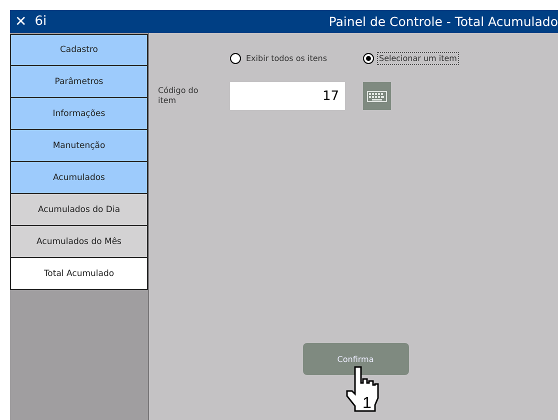 The image size is (558, 420). What do you see at coordinates (286, 58) in the screenshot?
I see `radio-label: Exibir todos os itens` at bounding box center [286, 58].